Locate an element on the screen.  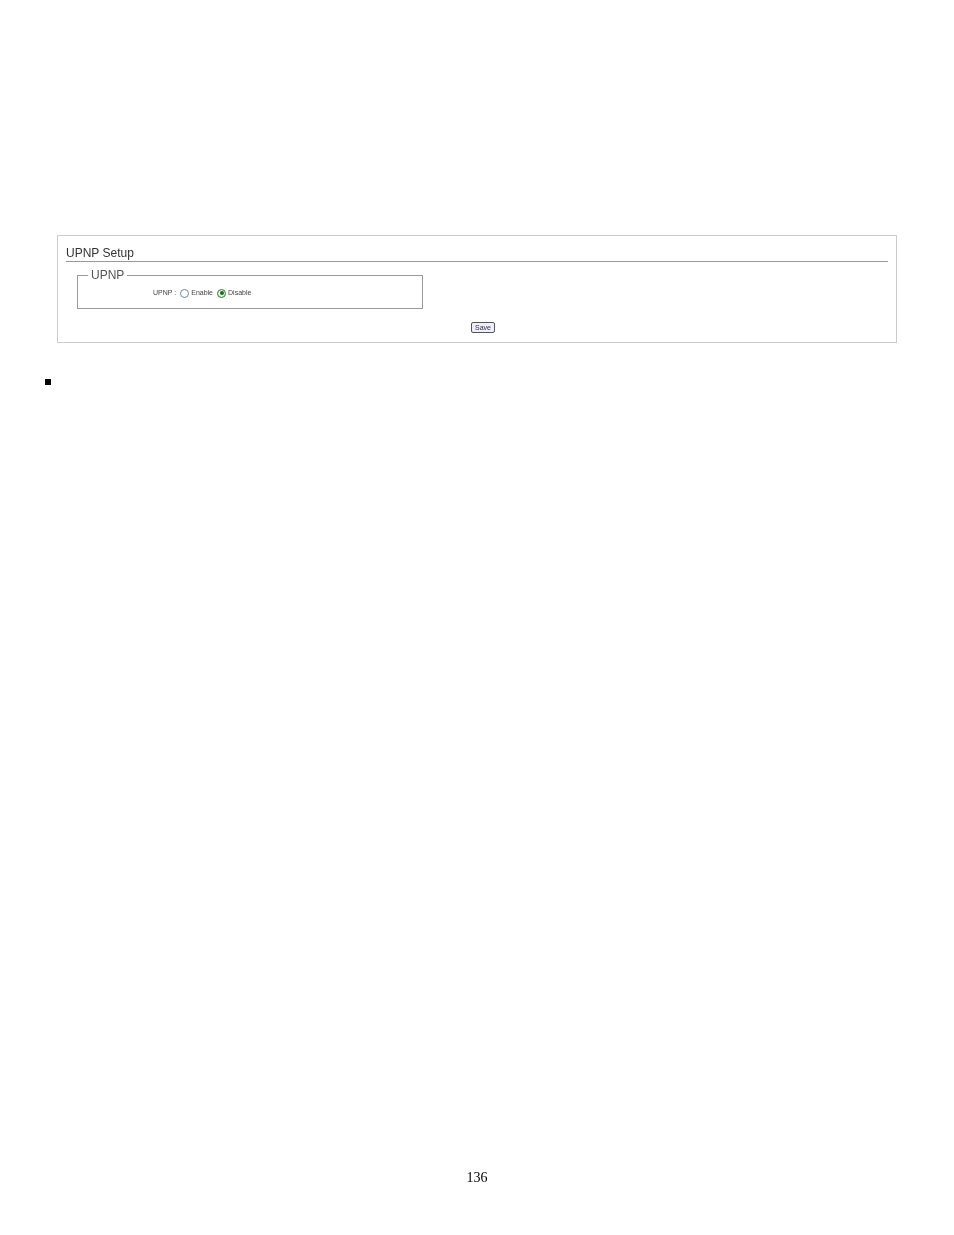
group-legend: UPNP is located at coordinates (108, 275).